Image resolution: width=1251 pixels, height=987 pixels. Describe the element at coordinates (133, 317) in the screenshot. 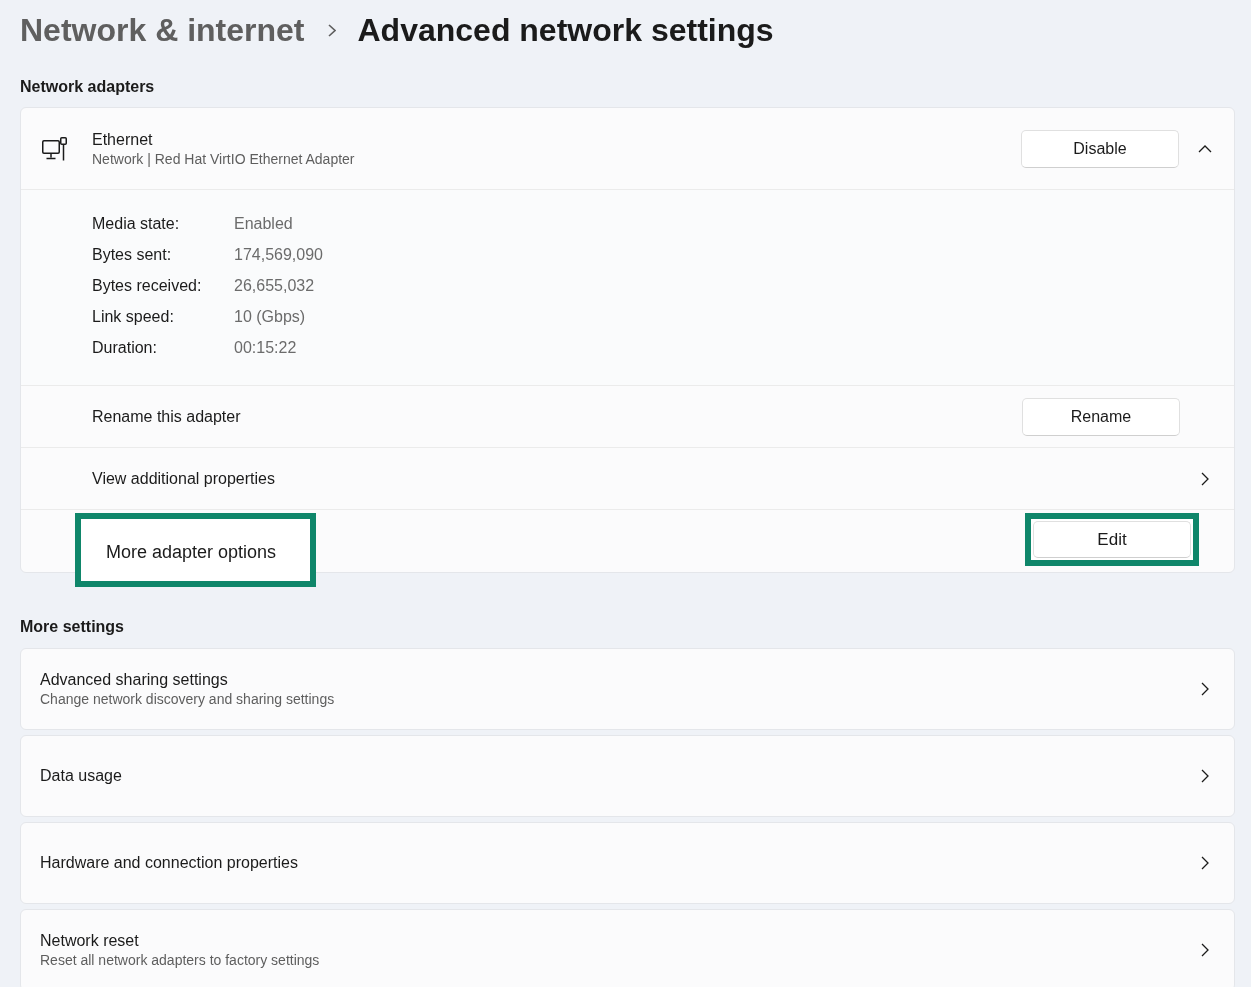

I see `detail-label: Link speed:` at that location.